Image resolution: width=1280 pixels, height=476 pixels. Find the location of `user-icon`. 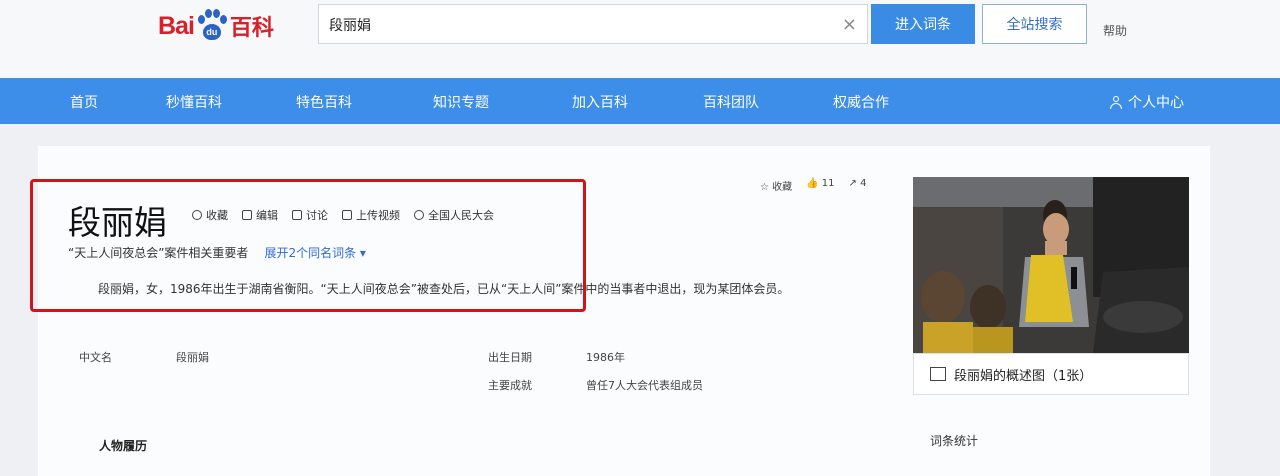

user-icon is located at coordinates (1116, 102).